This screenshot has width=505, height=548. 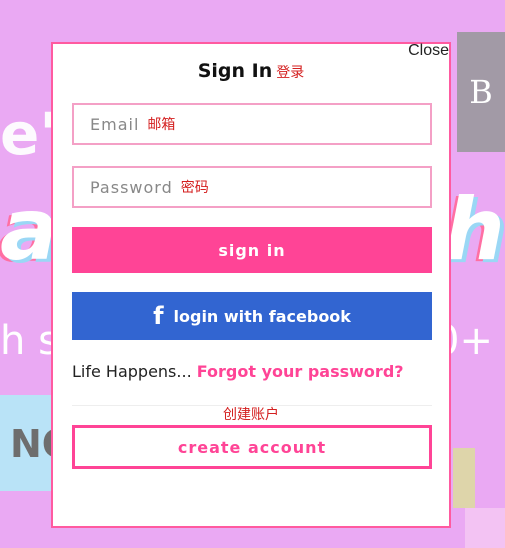 What do you see at coordinates (252, 124) in the screenshot?
I see `email-field: Email 邮箱` at bounding box center [252, 124].